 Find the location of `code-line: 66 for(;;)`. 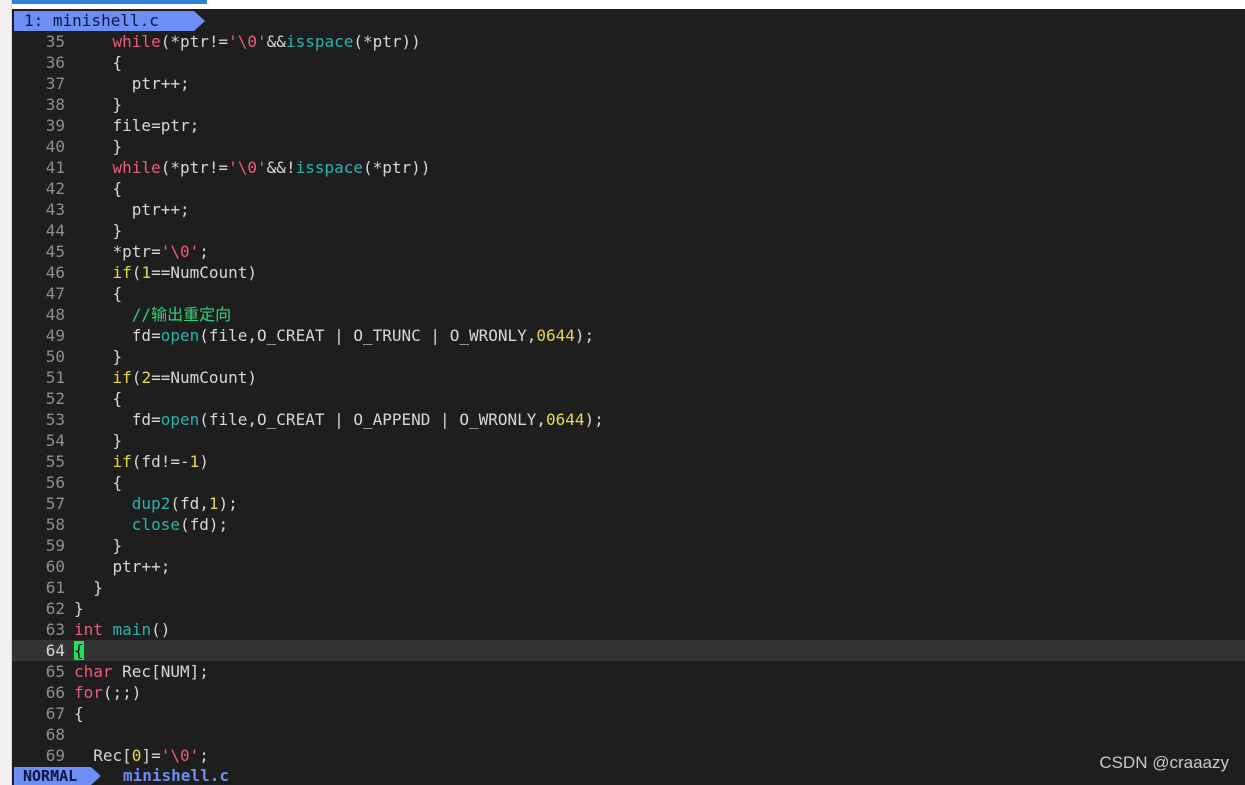

code-line: 66 for(;;) is located at coordinates (628, 692).